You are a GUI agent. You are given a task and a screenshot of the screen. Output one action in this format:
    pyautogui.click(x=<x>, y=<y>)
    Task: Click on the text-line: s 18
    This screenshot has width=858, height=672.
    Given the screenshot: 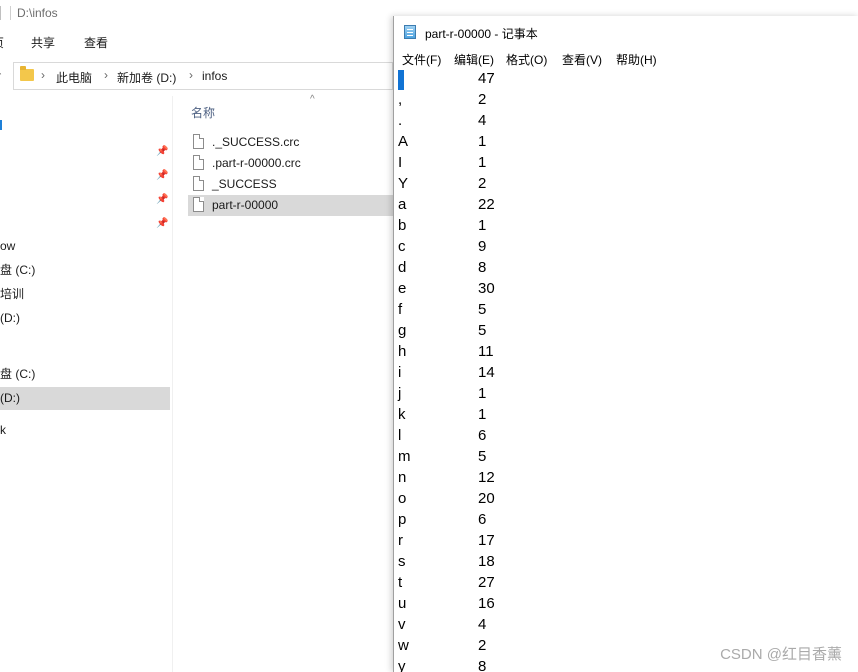 What is the action you would take?
    pyautogui.click(x=626, y=561)
    